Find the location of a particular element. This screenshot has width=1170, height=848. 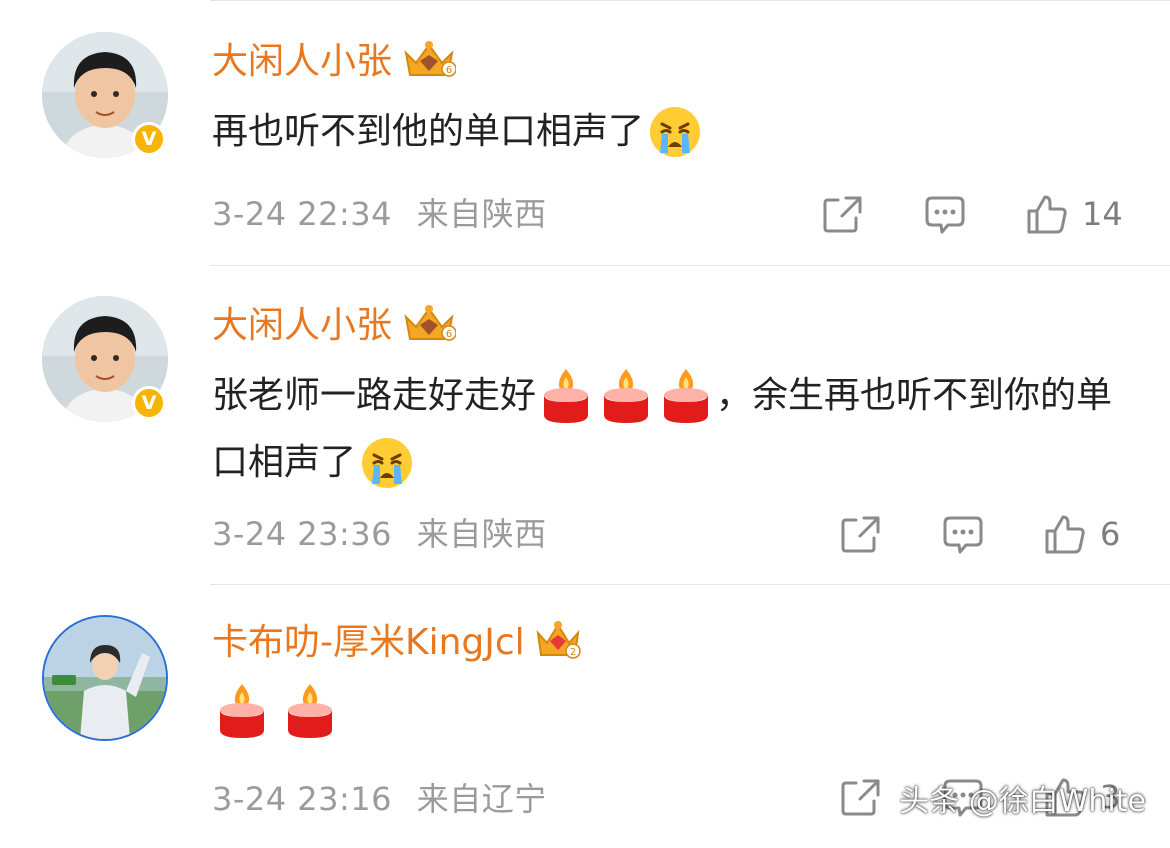

comment-time: 22:34 is located at coordinates (345, 214).